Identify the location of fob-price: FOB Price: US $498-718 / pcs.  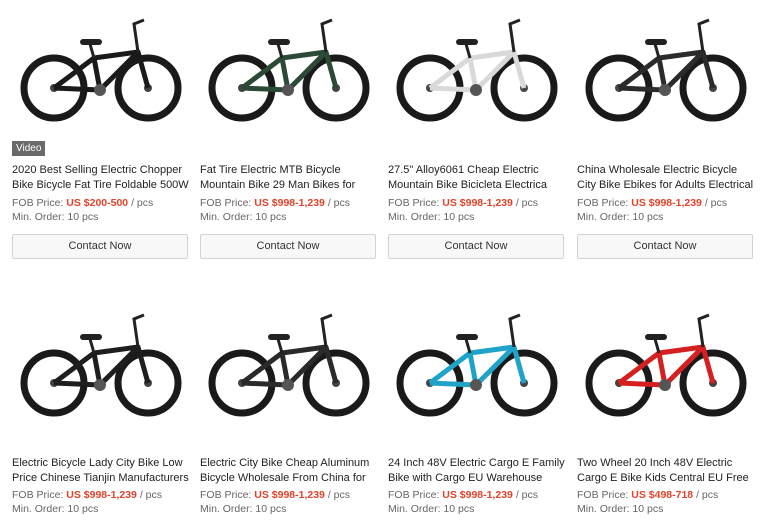
(648, 495).